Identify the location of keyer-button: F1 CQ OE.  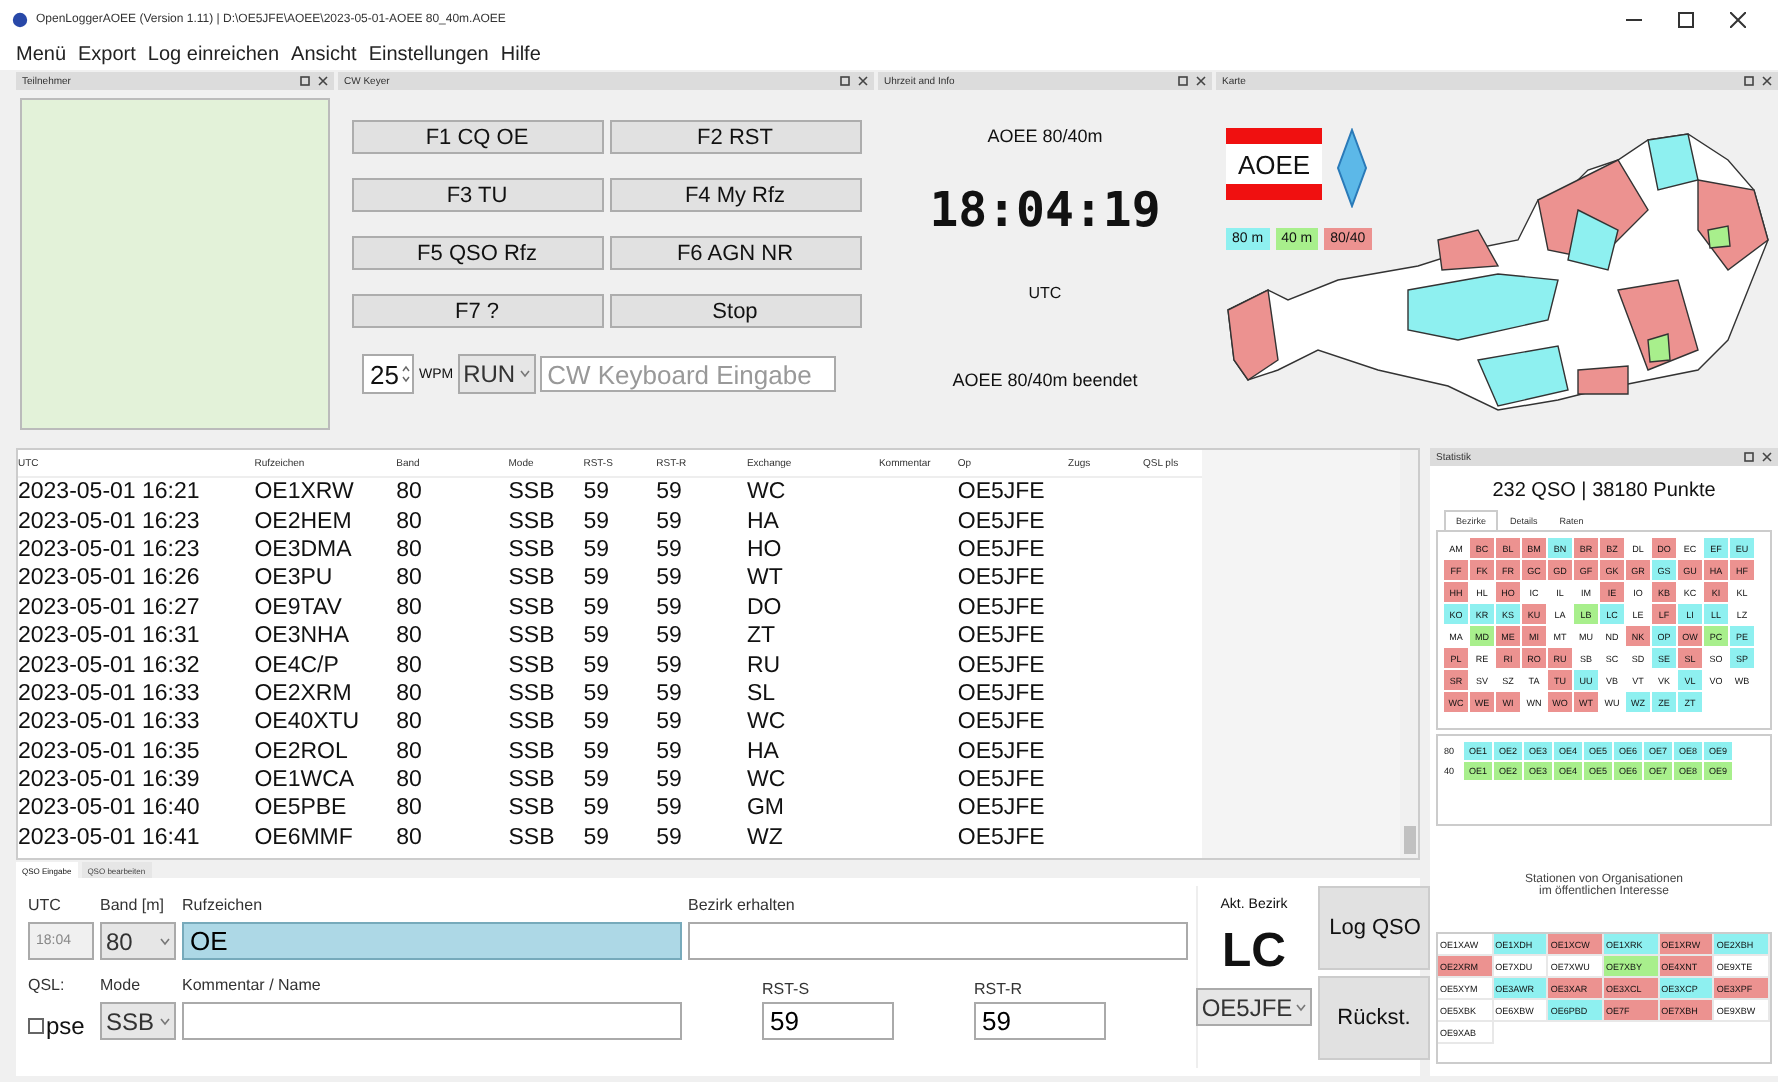
(477, 137).